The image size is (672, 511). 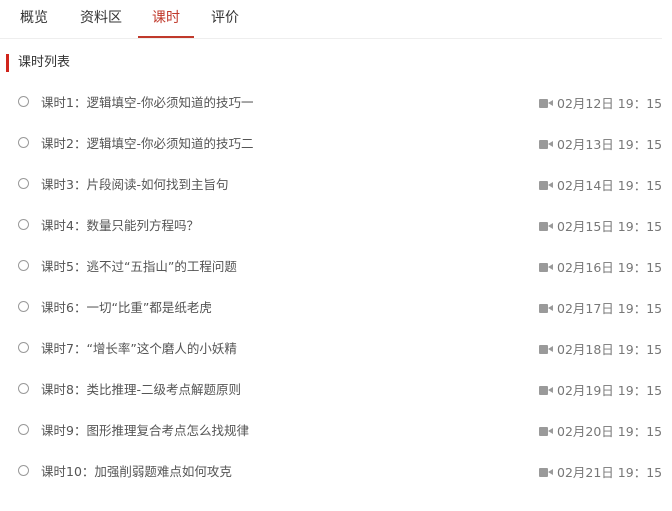 What do you see at coordinates (134, 185) in the screenshot?
I see `lesson-title: 课时3：片段阅读-如何找到主旨句` at bounding box center [134, 185].